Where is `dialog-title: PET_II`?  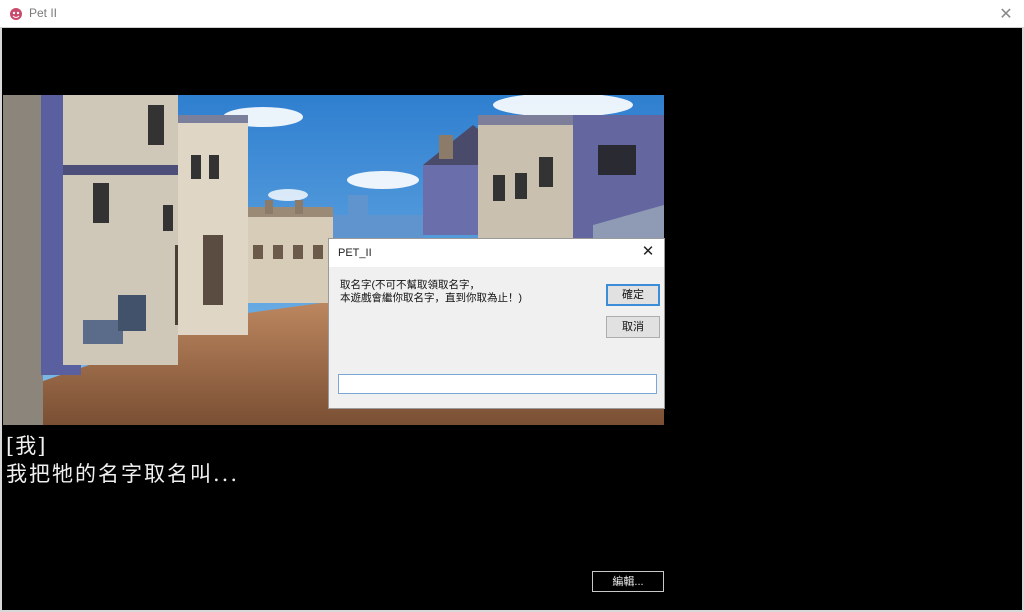 dialog-title: PET_II is located at coordinates (355, 253).